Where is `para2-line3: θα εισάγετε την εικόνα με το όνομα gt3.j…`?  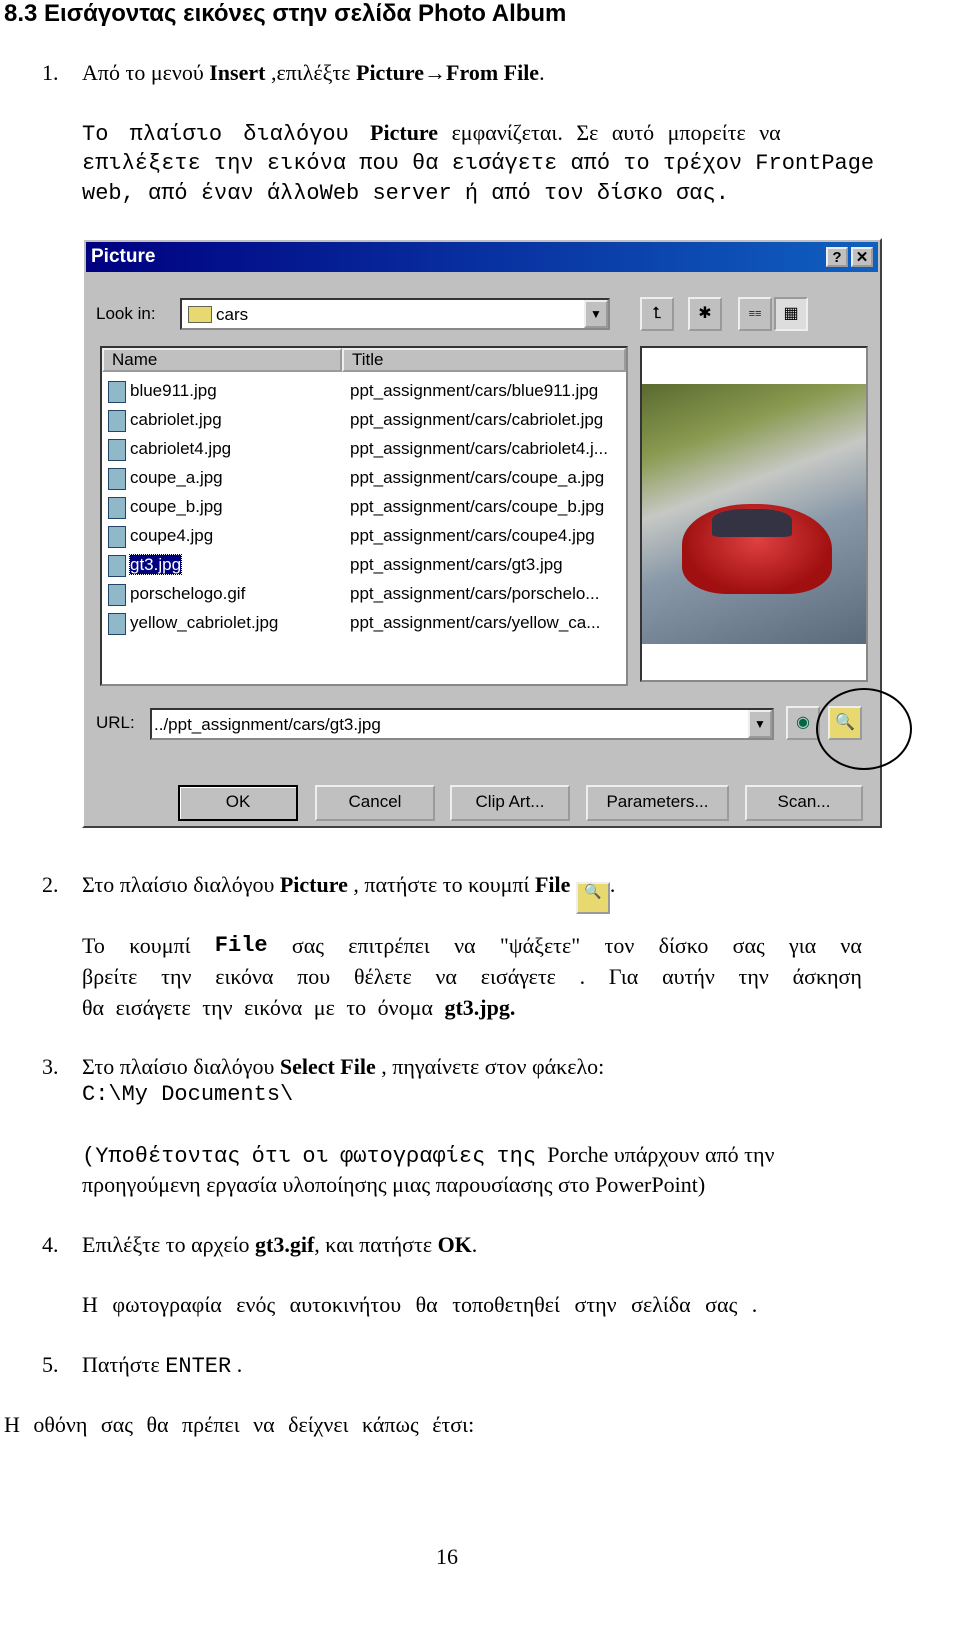 para2-line3: θα εισάγετε την εικόνα με το όνομα gt3.j… is located at coordinates (299, 1007).